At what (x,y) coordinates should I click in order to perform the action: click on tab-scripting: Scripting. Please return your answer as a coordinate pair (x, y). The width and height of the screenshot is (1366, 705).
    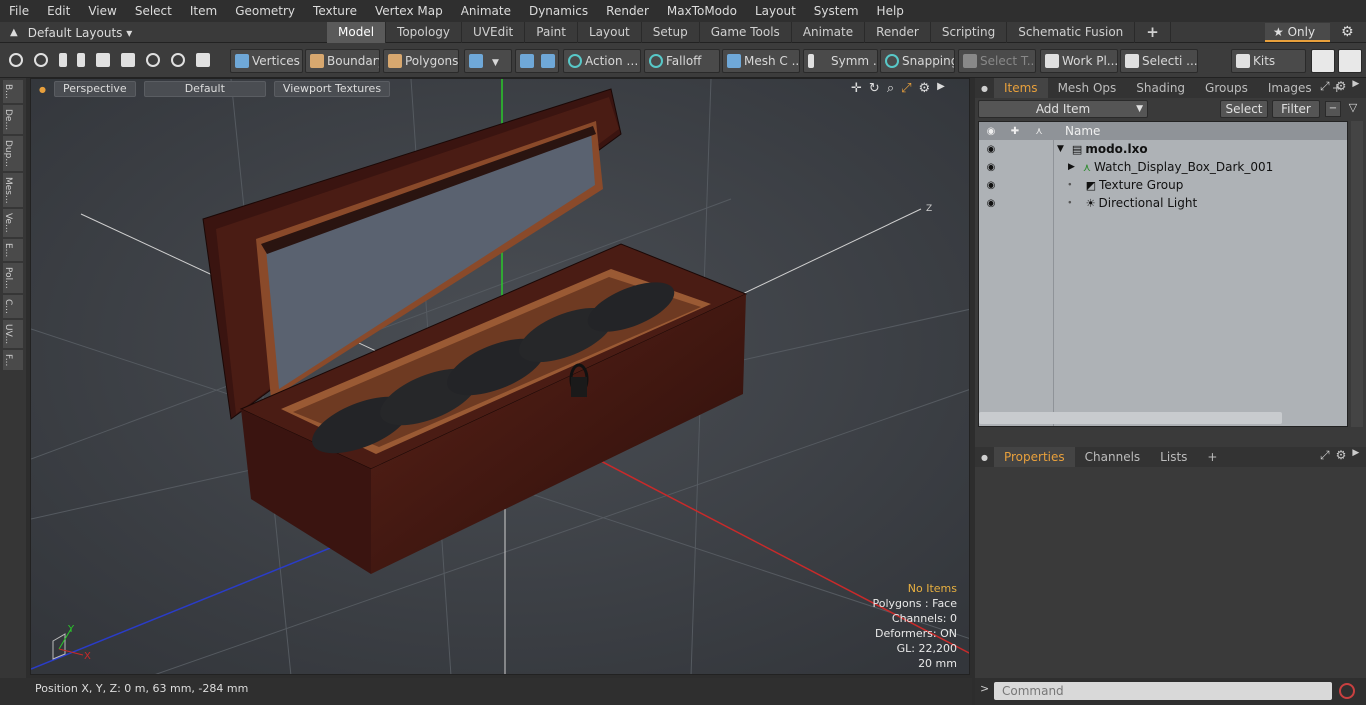
    Looking at the image, I should click on (969, 32).